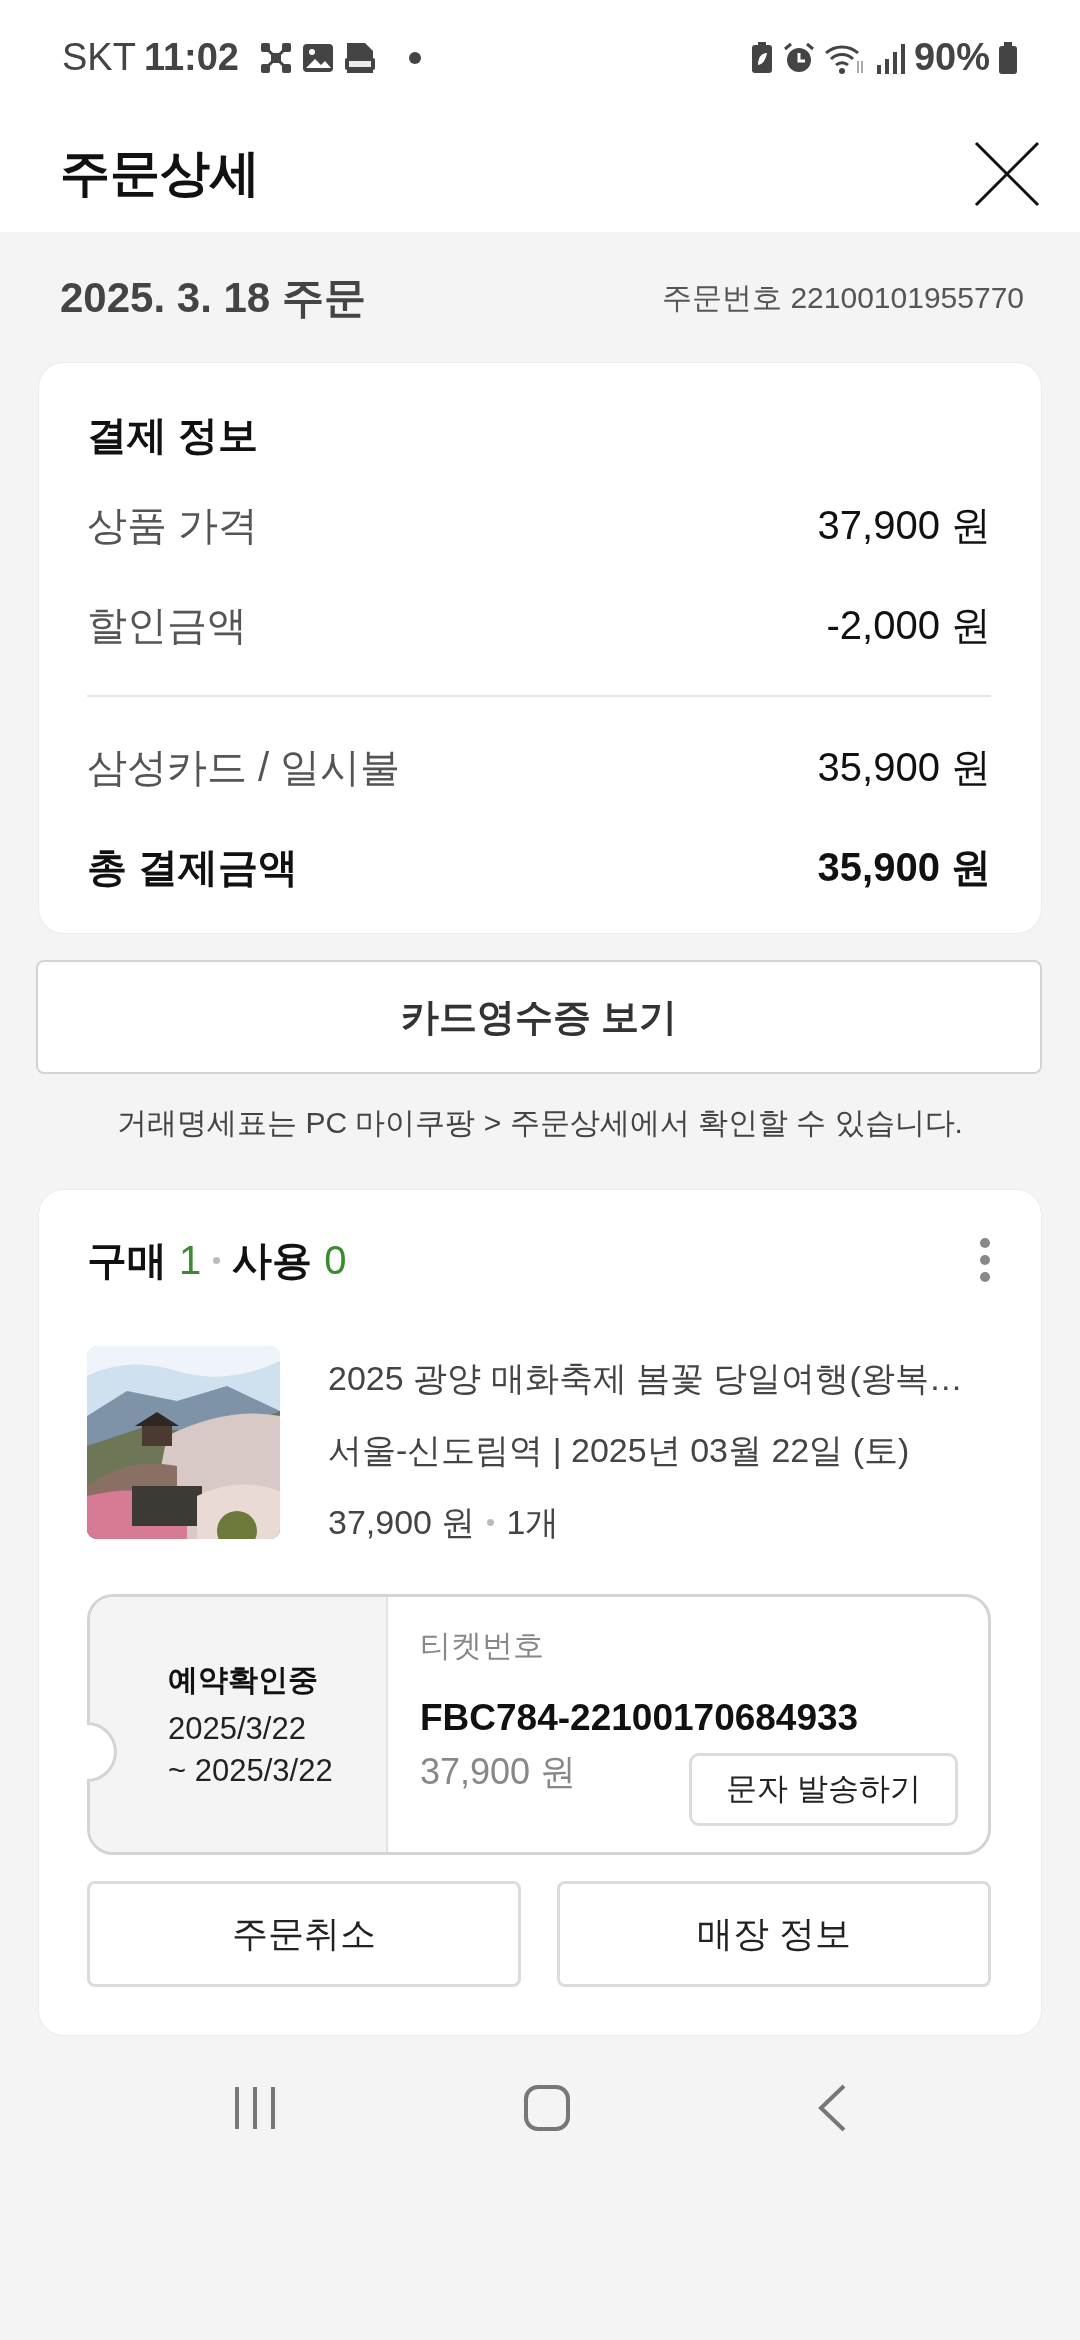  What do you see at coordinates (190, 1260) in the screenshot?
I see `purchase-count: 1` at bounding box center [190, 1260].